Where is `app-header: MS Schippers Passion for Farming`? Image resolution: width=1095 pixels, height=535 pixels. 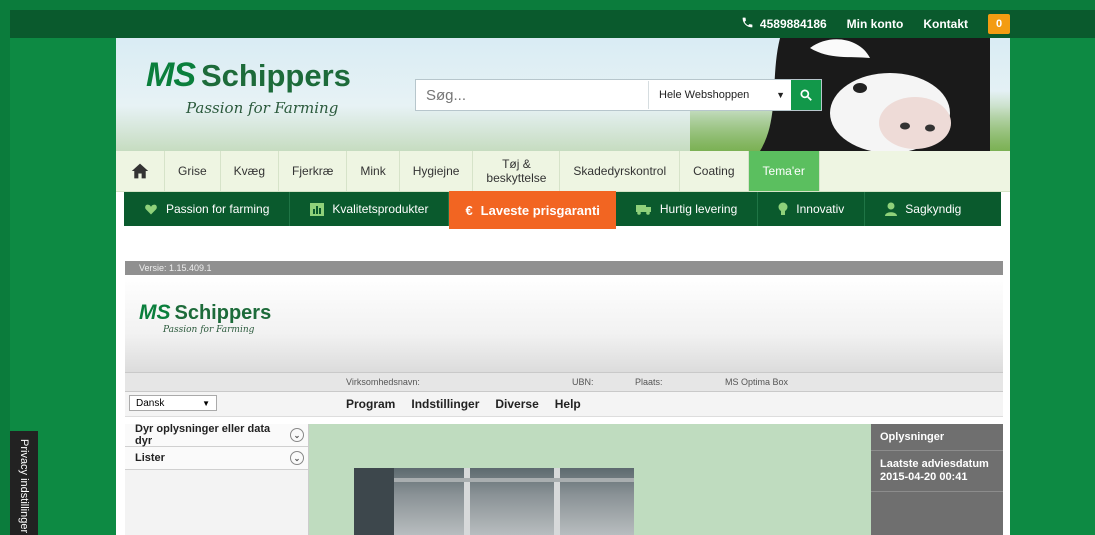
app-header: MS Schippers Passion for Farming is located at coordinates (564, 323).